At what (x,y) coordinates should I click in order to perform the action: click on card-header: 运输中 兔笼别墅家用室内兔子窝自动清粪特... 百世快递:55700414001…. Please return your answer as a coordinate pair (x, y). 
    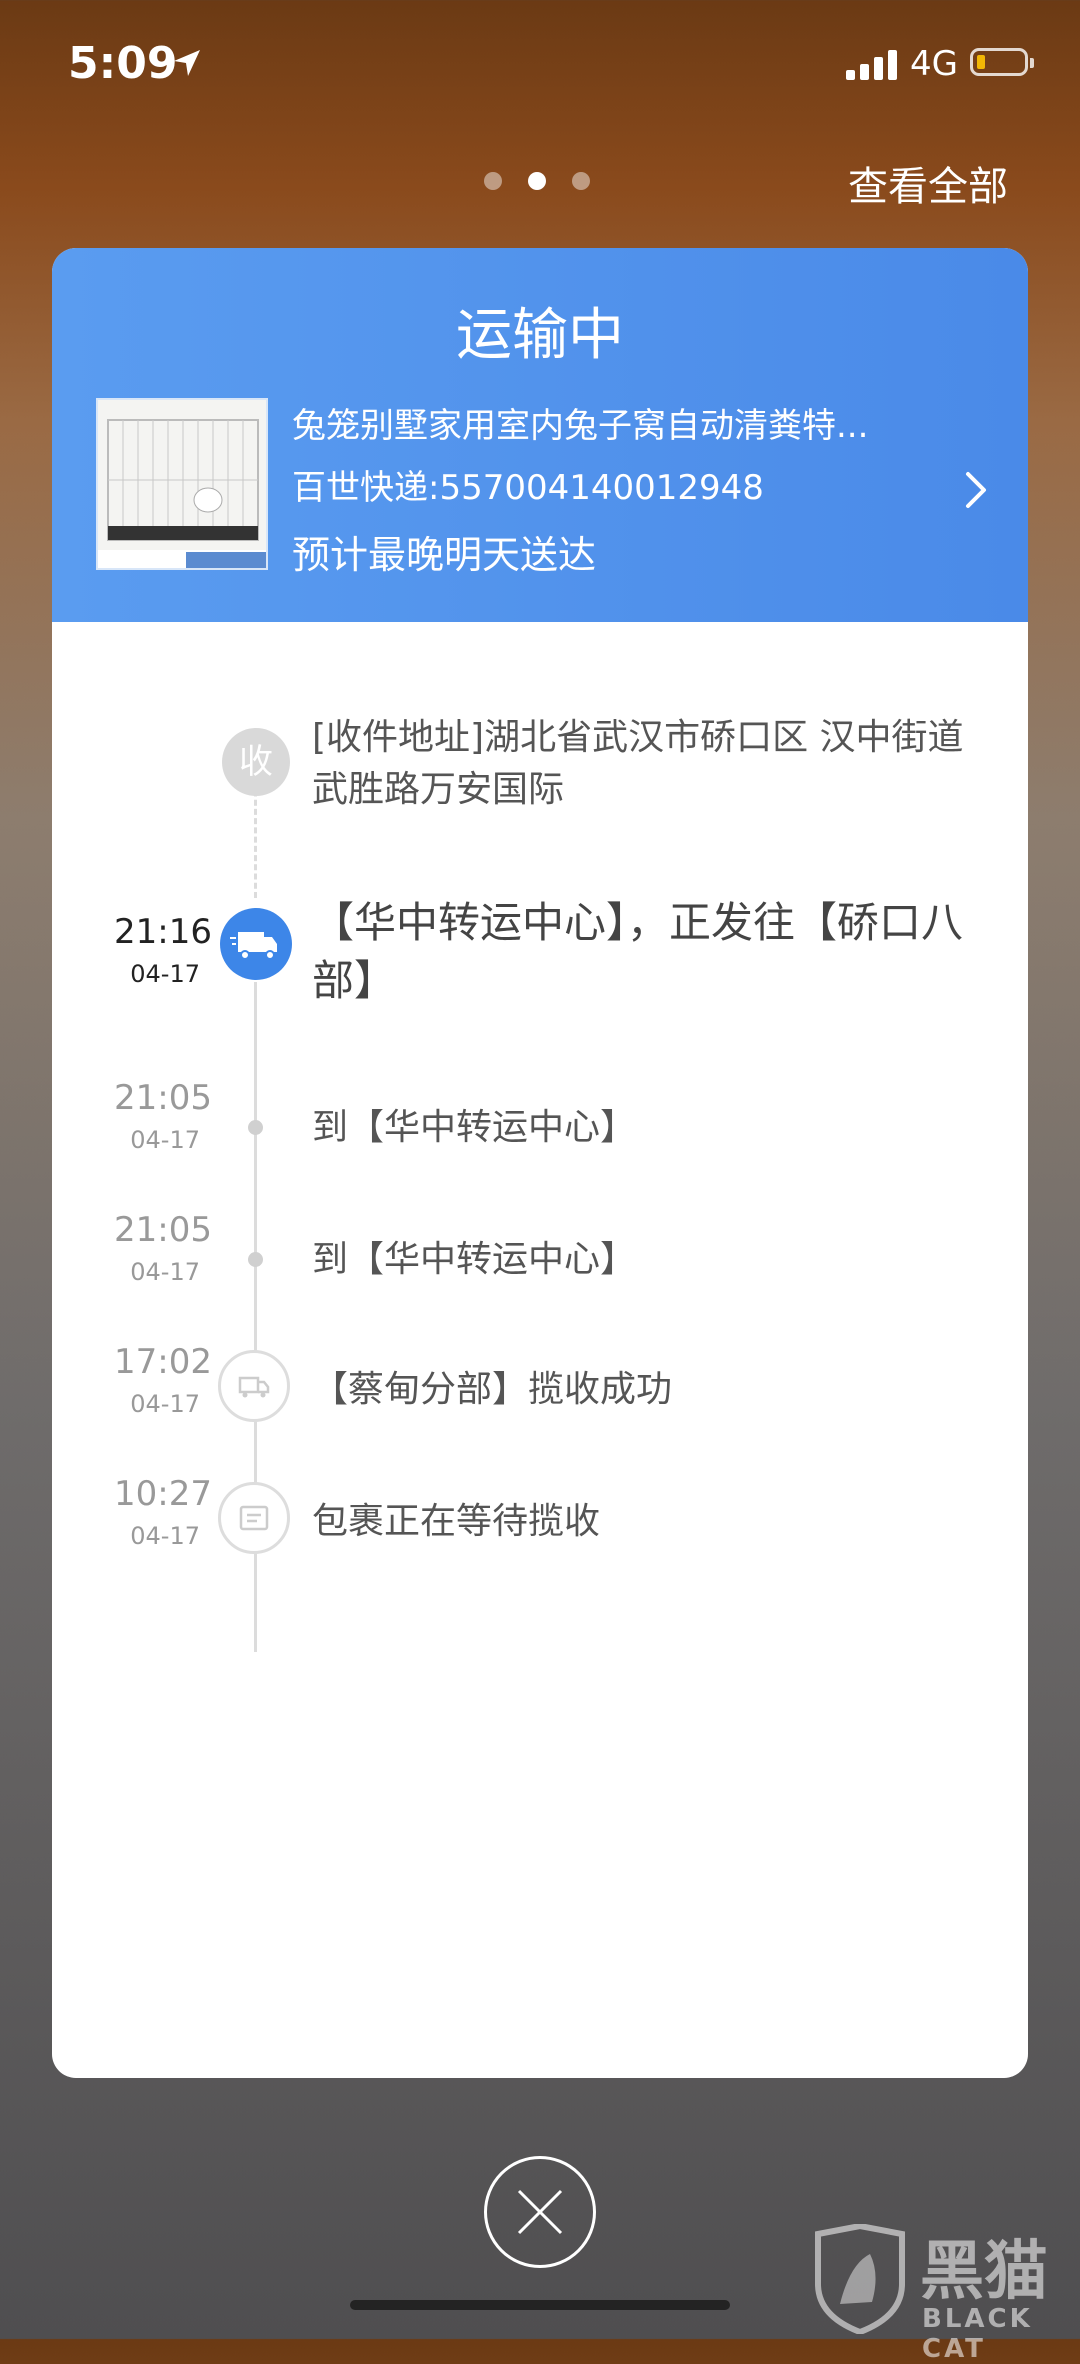
    Looking at the image, I should click on (540, 435).